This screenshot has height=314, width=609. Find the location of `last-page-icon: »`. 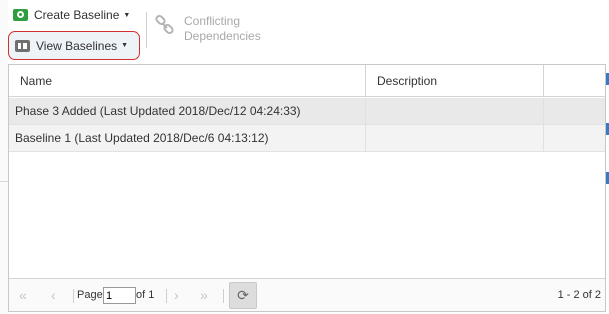

last-page-icon: » is located at coordinates (204, 295).